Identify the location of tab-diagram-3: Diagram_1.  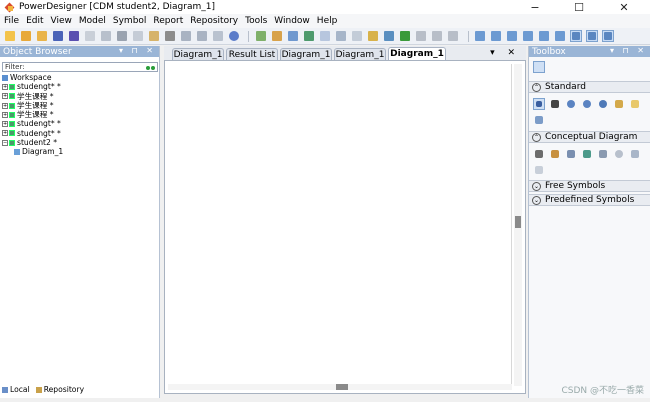
(360, 54).